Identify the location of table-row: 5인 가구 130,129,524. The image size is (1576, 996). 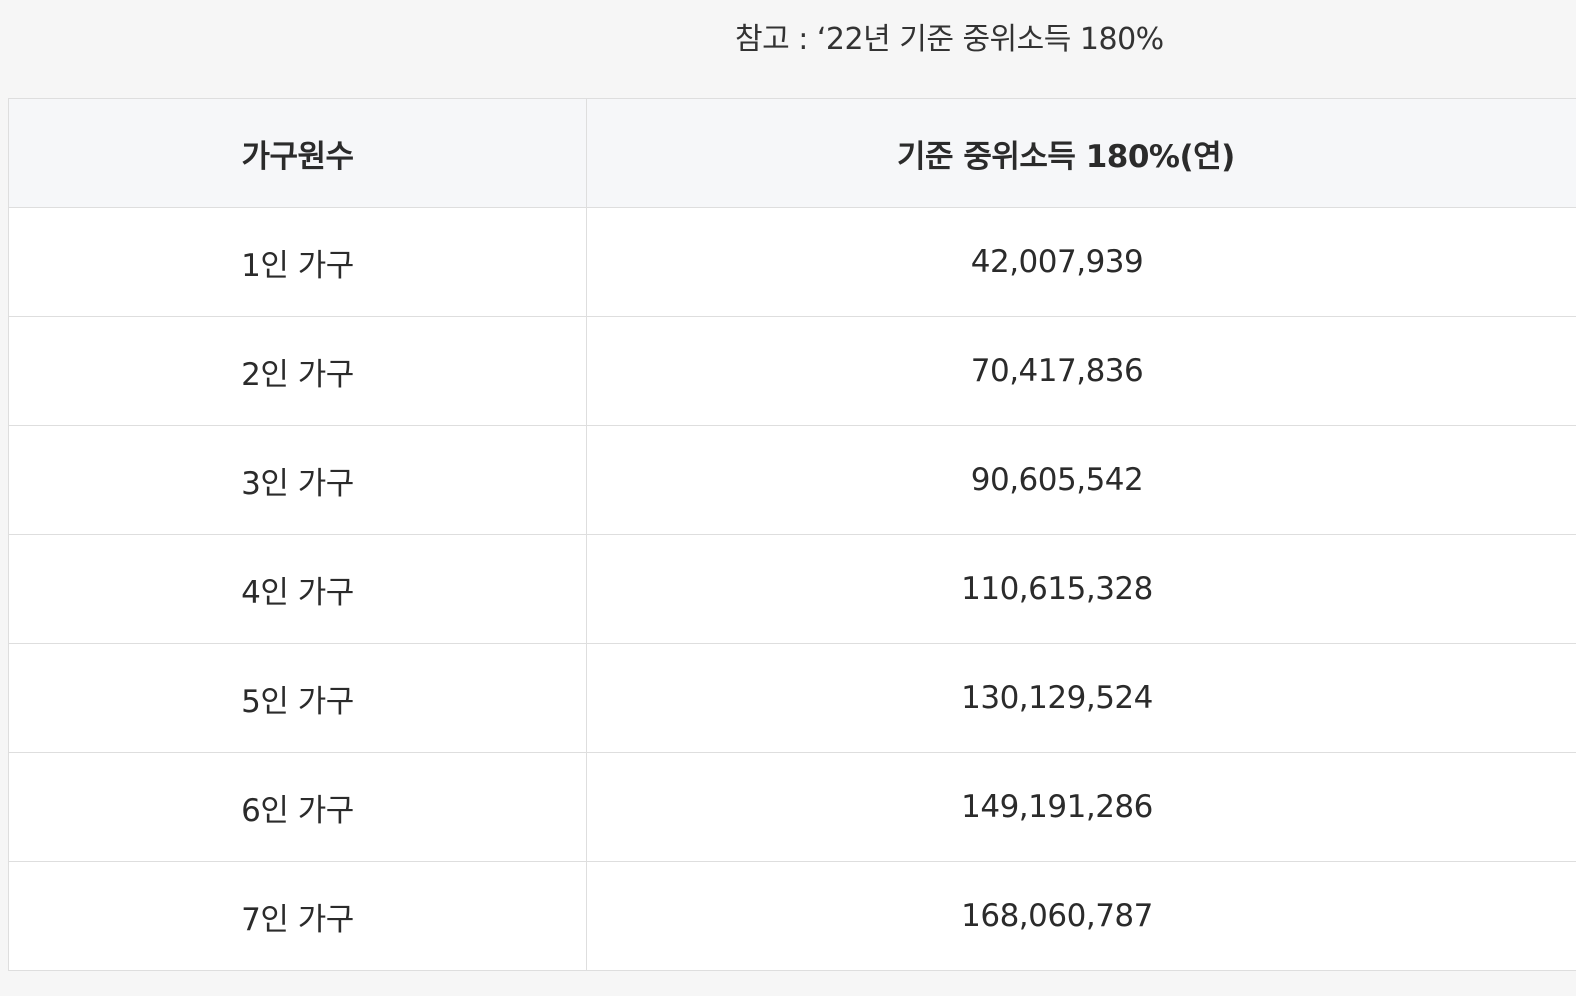
(792, 698).